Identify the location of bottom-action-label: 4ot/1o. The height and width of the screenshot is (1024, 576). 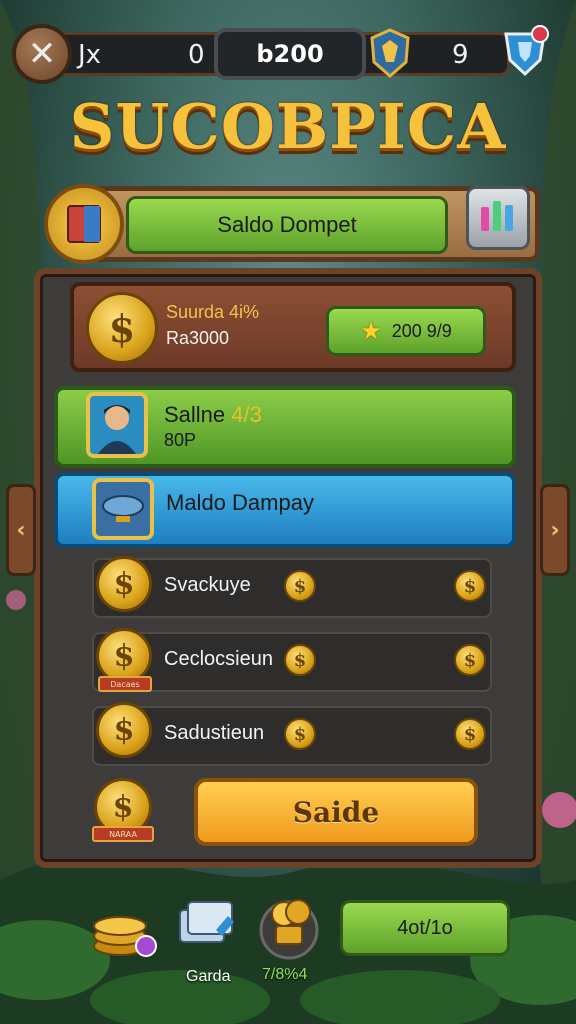
(425, 927).